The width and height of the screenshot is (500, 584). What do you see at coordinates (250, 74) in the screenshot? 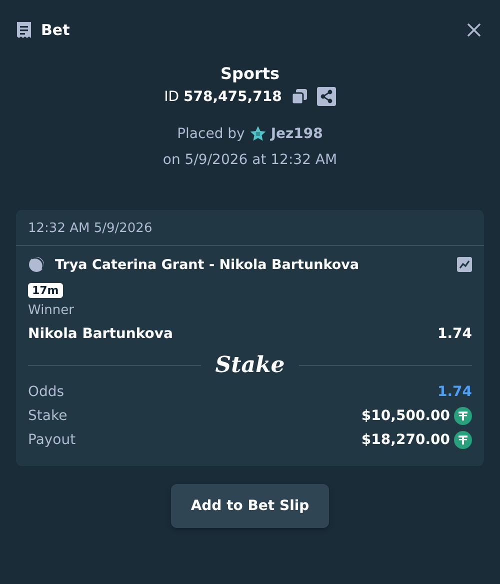
I see `bet-category: Sports` at bounding box center [250, 74].